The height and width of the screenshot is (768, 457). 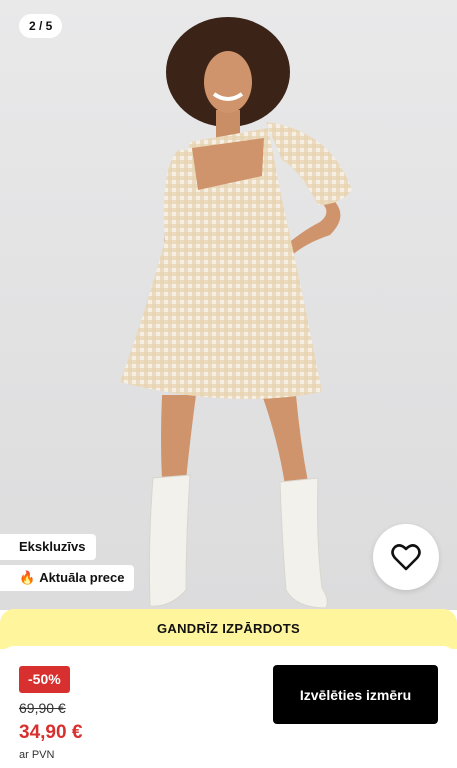 I want to click on hot-item-badge-label: Aktuāla prece, so click(x=82, y=577).